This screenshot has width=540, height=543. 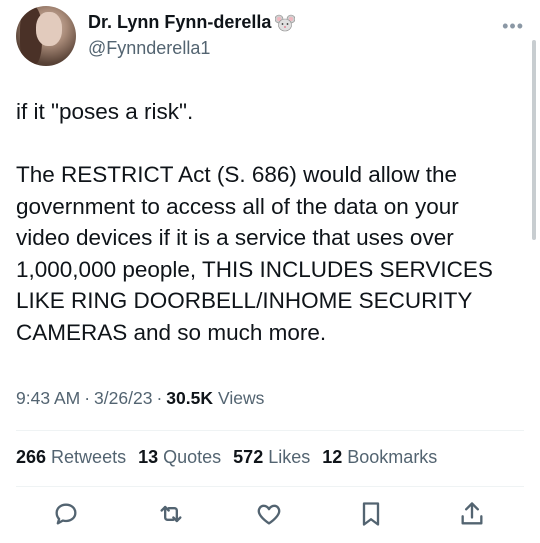 What do you see at coordinates (31, 457) in the screenshot?
I see `retweets-count: 266` at bounding box center [31, 457].